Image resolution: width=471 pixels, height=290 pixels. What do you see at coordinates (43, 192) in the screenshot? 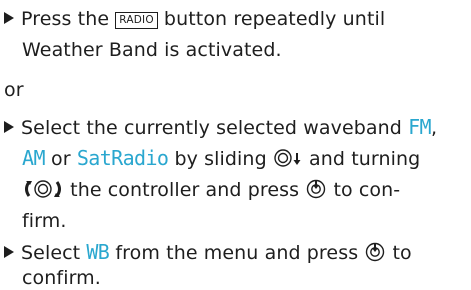
I see `controller-turn-icon` at bounding box center [43, 192].